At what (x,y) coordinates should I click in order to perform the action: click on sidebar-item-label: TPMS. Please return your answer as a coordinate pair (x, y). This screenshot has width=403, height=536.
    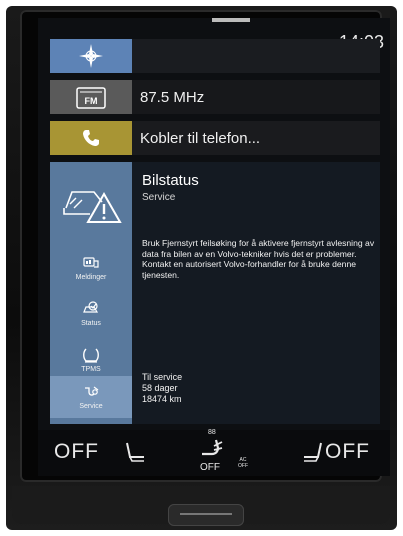
    Looking at the image, I should click on (91, 369).